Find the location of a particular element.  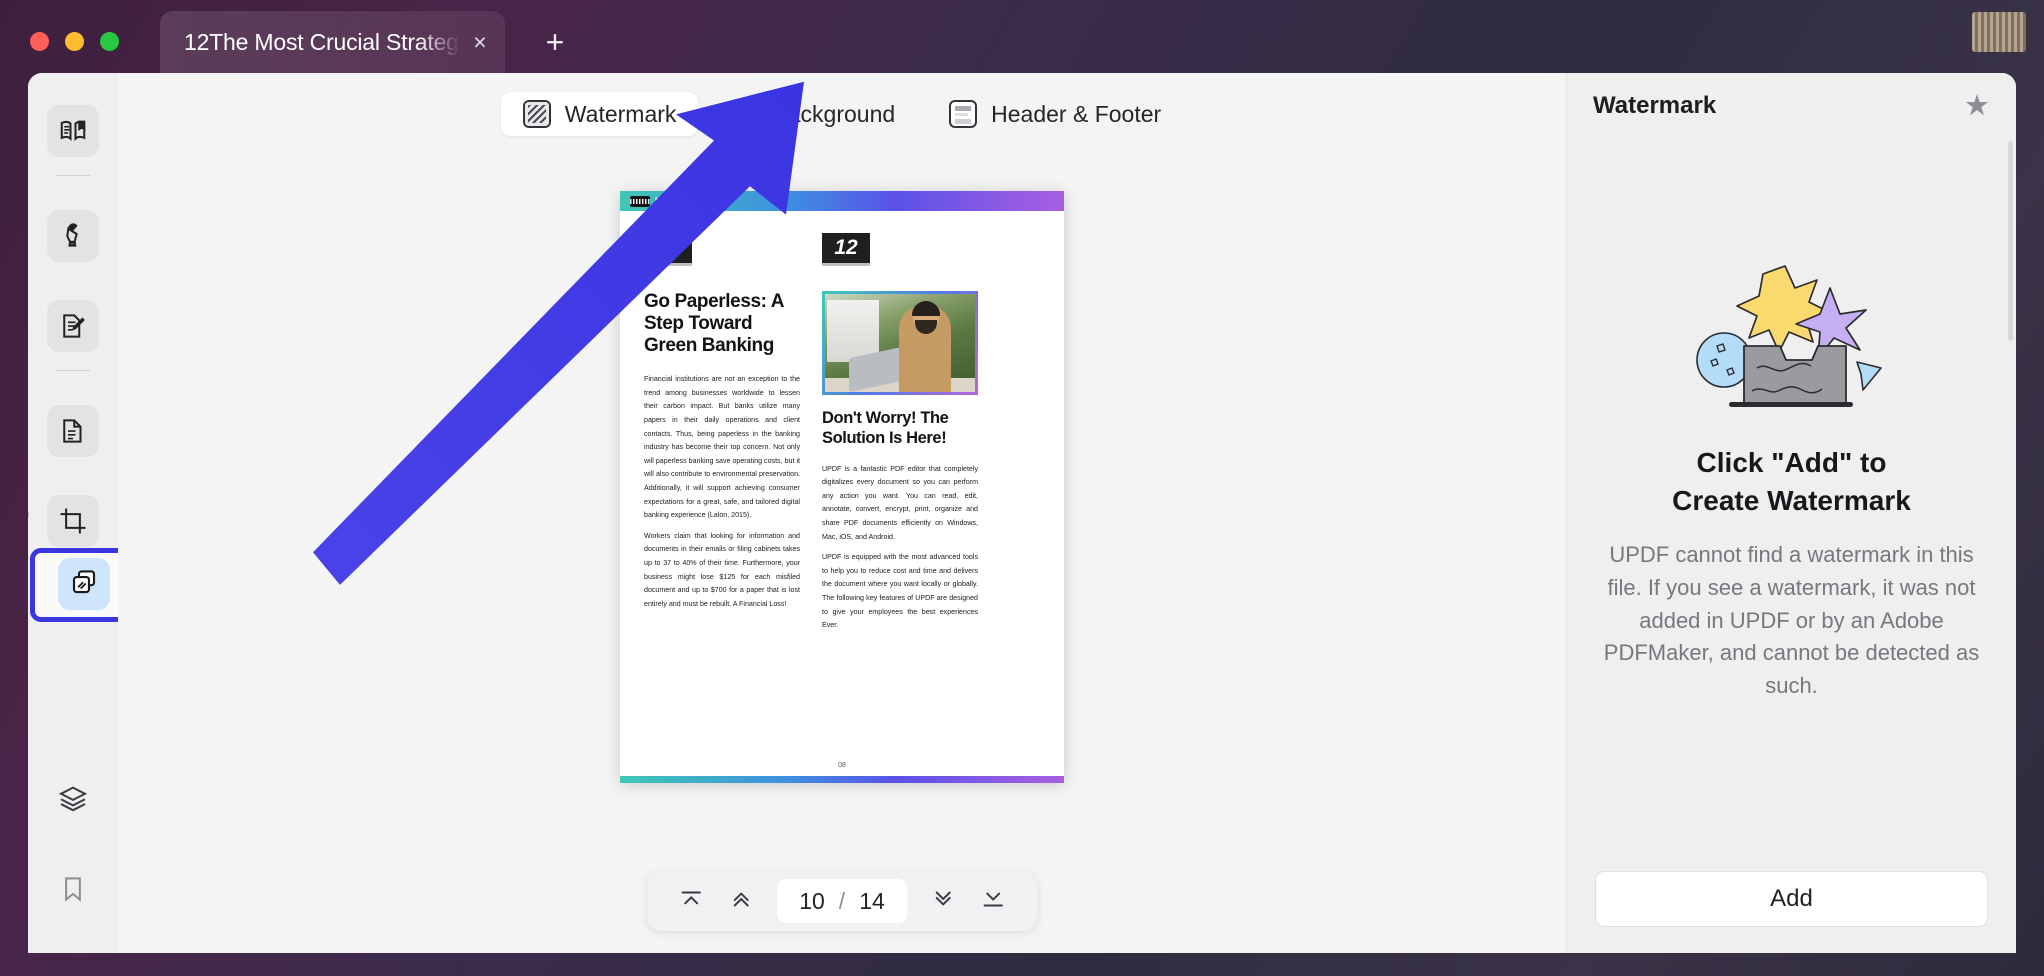

watermark-icon is located at coordinates (536, 114).